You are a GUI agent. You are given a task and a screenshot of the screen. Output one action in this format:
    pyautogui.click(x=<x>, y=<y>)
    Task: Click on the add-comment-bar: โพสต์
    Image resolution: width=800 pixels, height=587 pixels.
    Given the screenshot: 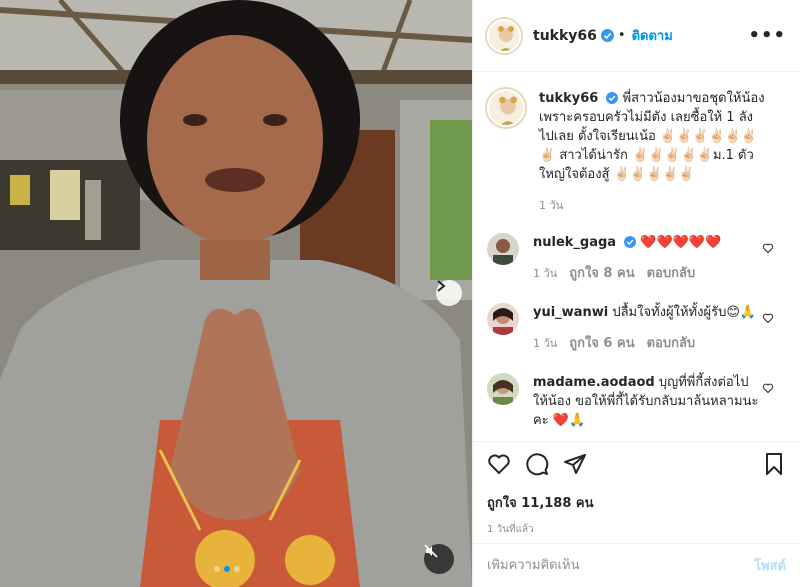 What is the action you would take?
    pyautogui.click(x=636, y=565)
    